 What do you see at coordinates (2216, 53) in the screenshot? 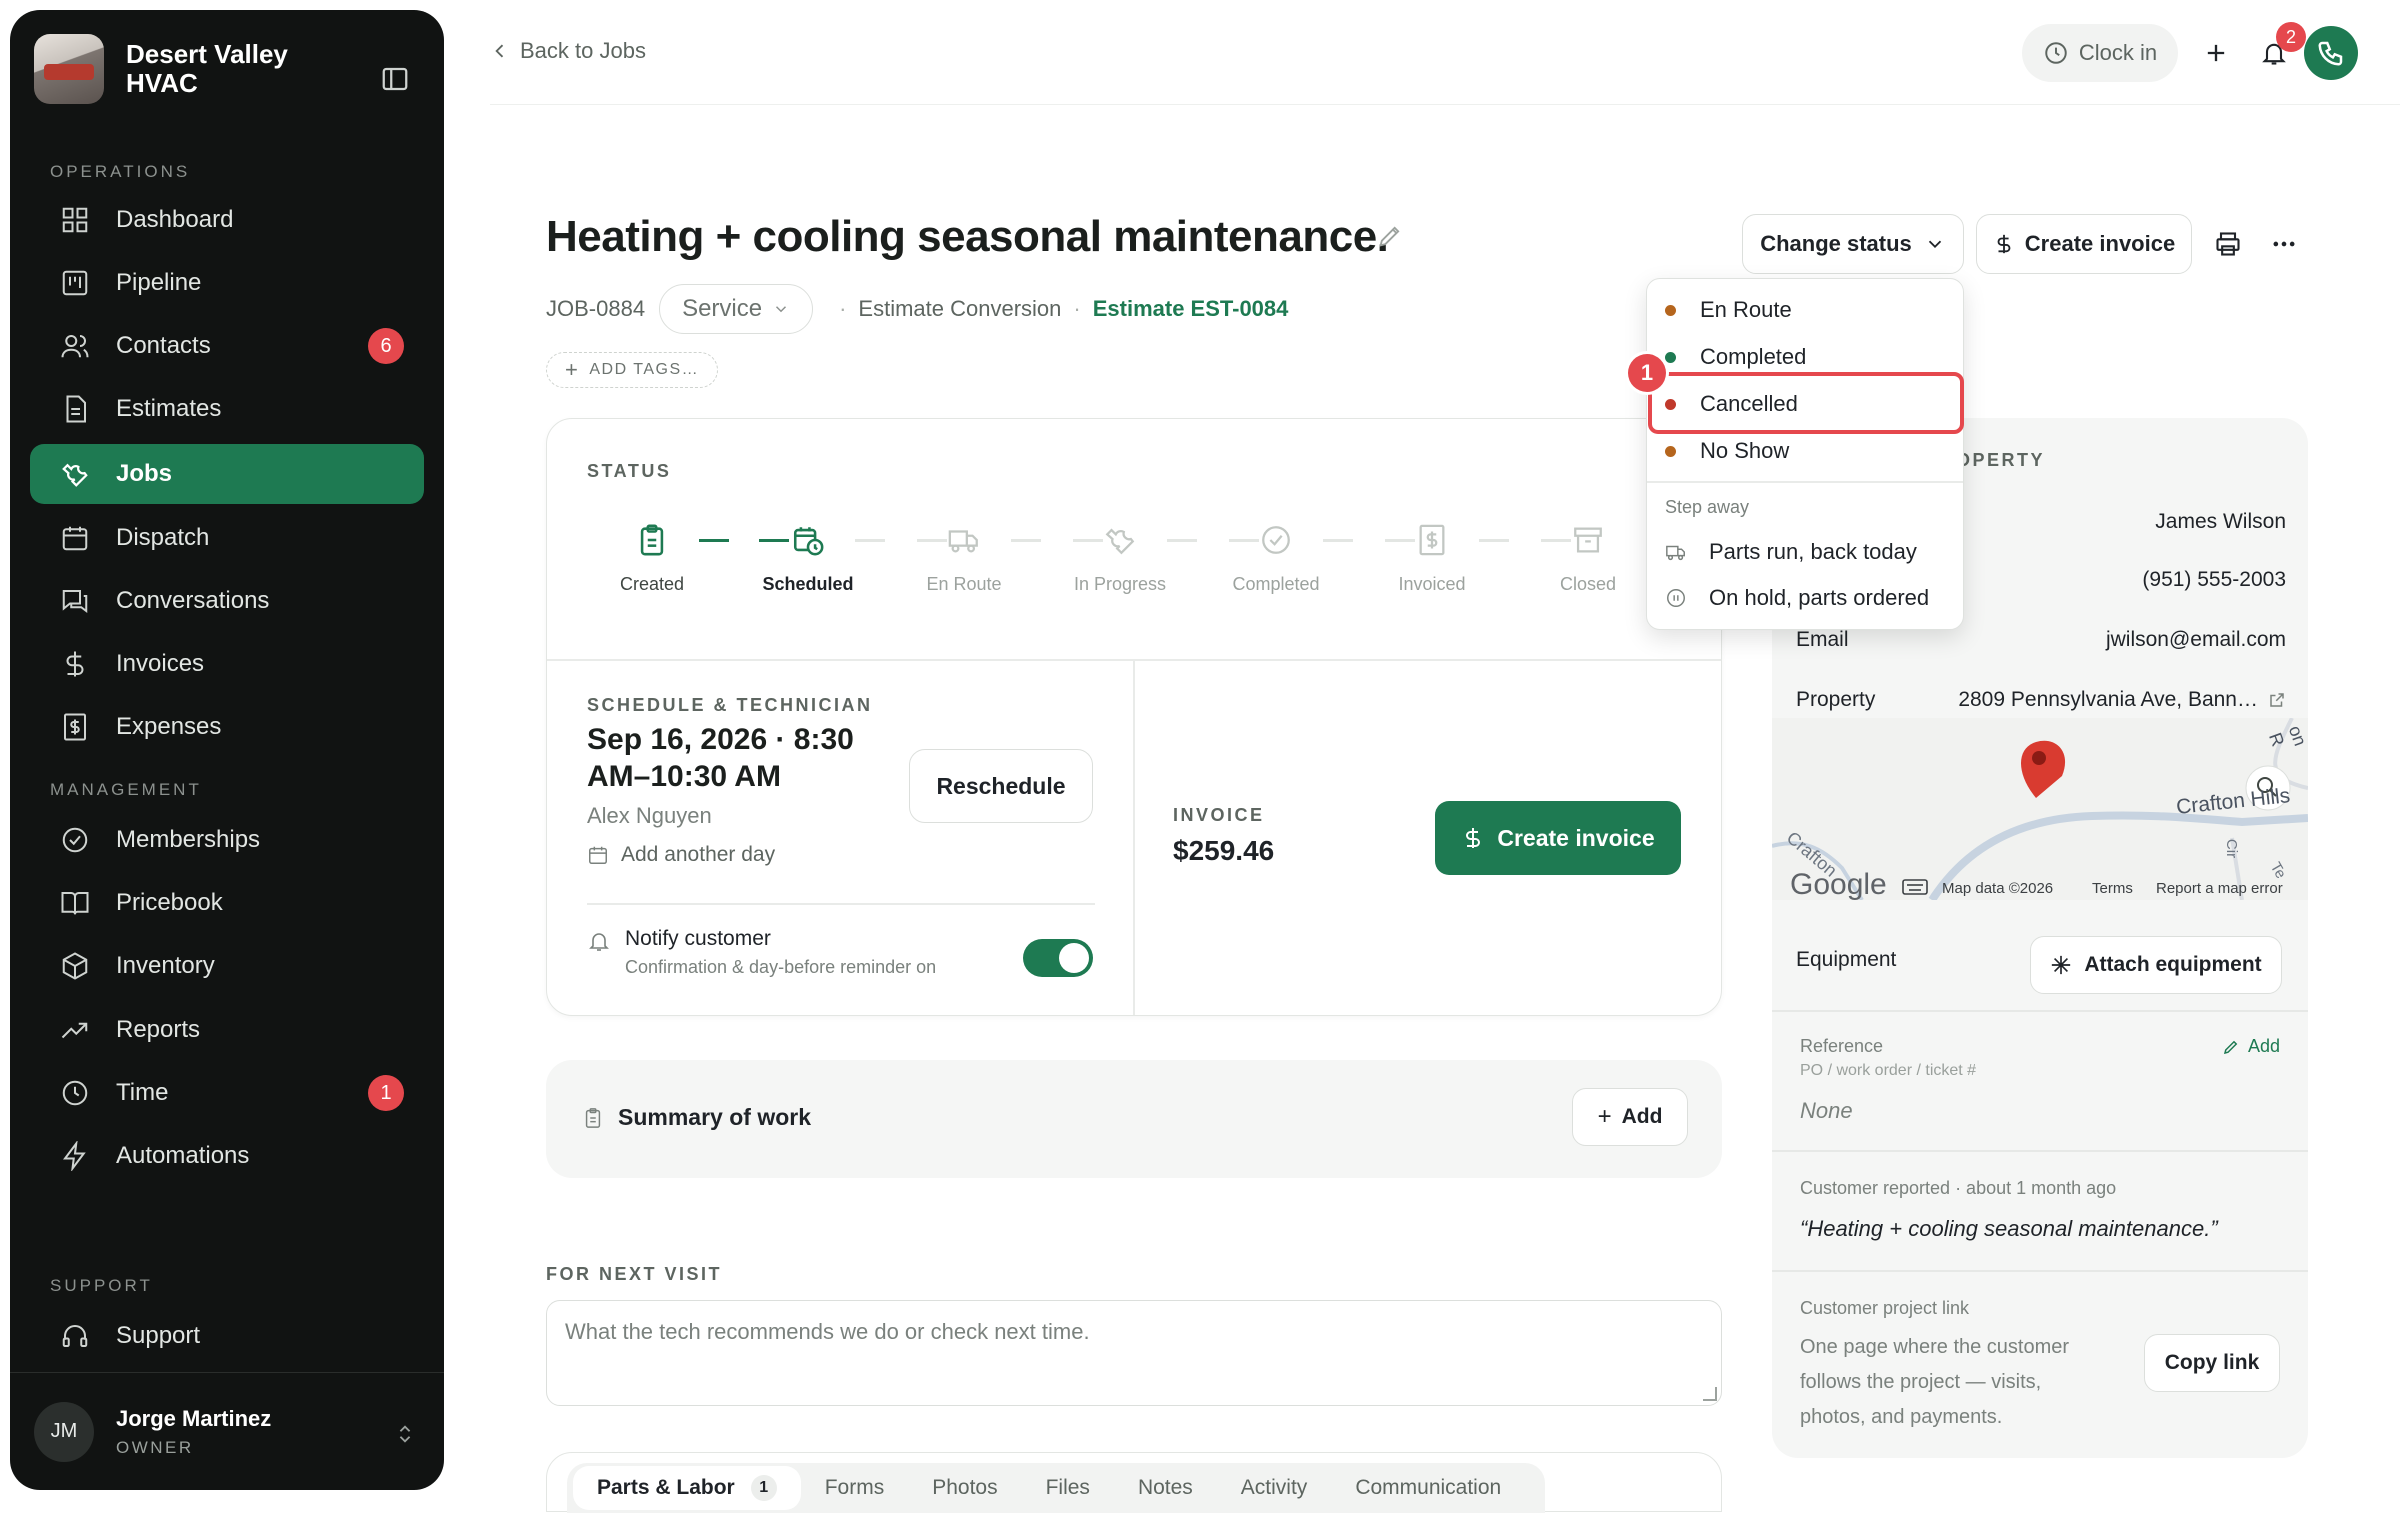
I see `add-button` at bounding box center [2216, 53].